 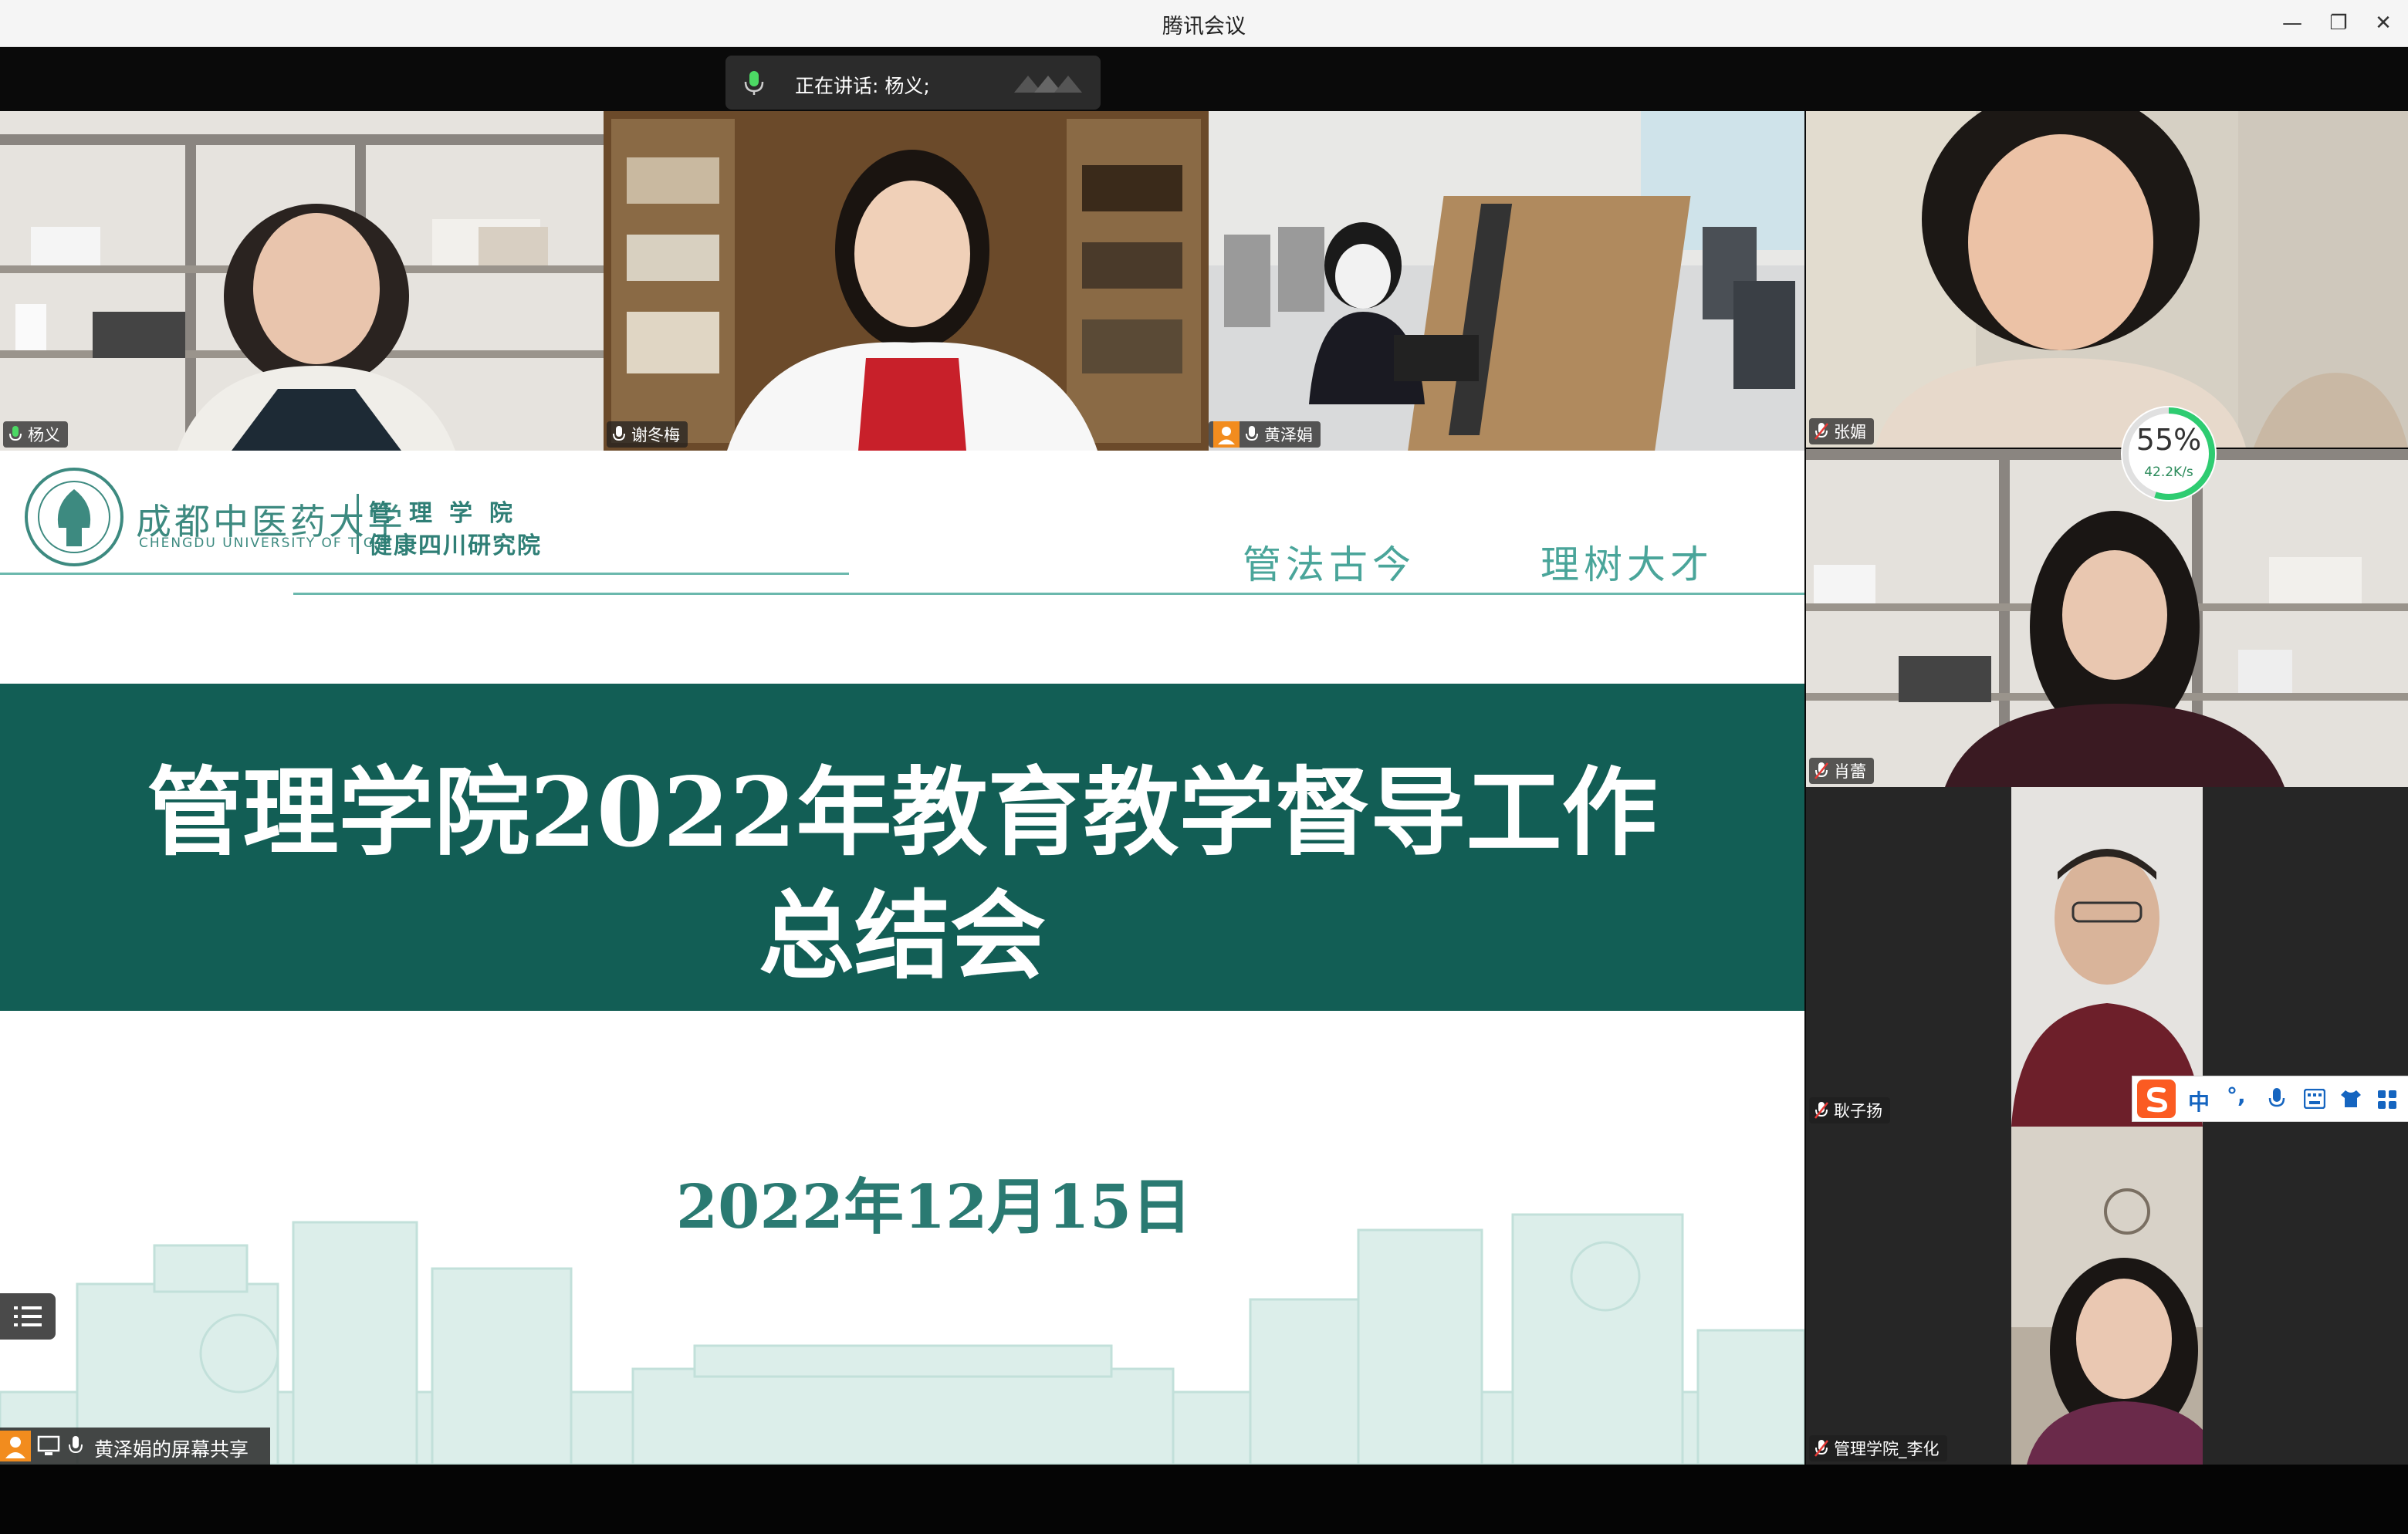 I want to click on institute-name: 健康四川研究院, so click(x=456, y=545).